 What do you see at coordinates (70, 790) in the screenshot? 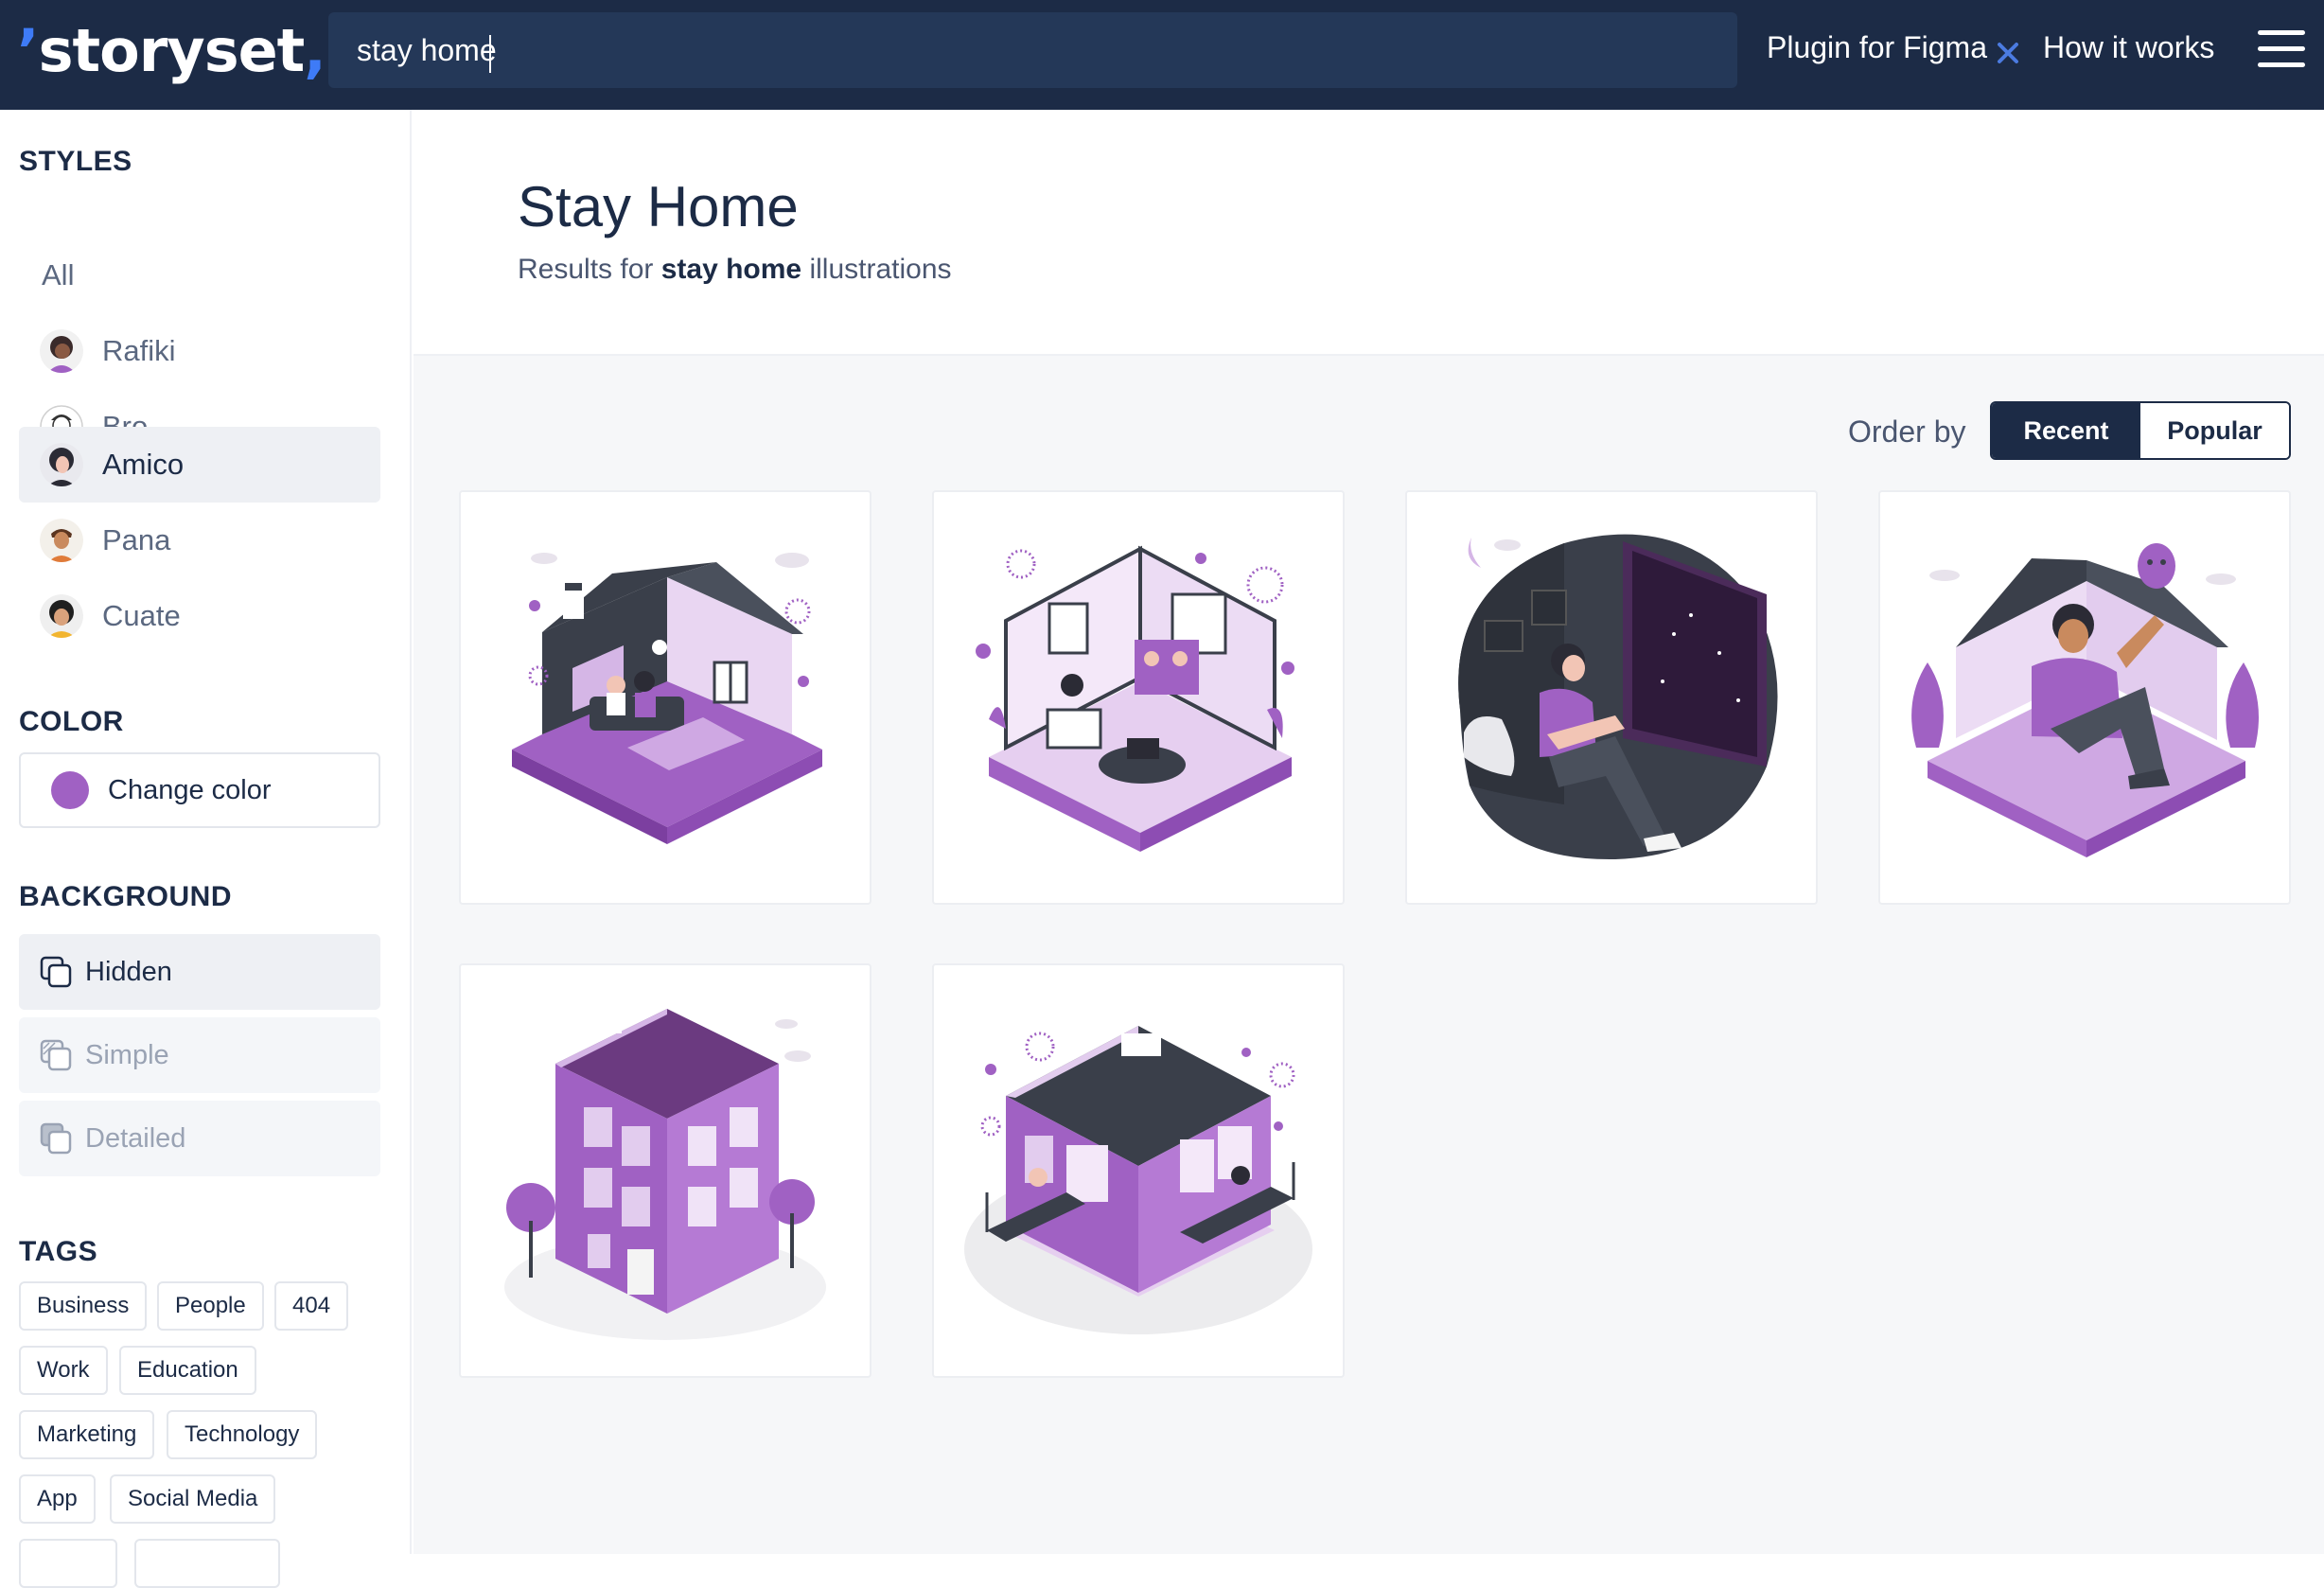
I see `color-swatch` at bounding box center [70, 790].